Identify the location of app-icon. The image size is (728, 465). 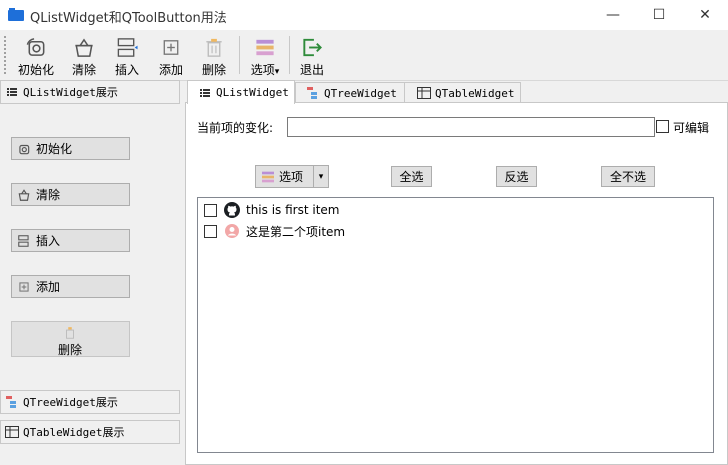
(16, 14).